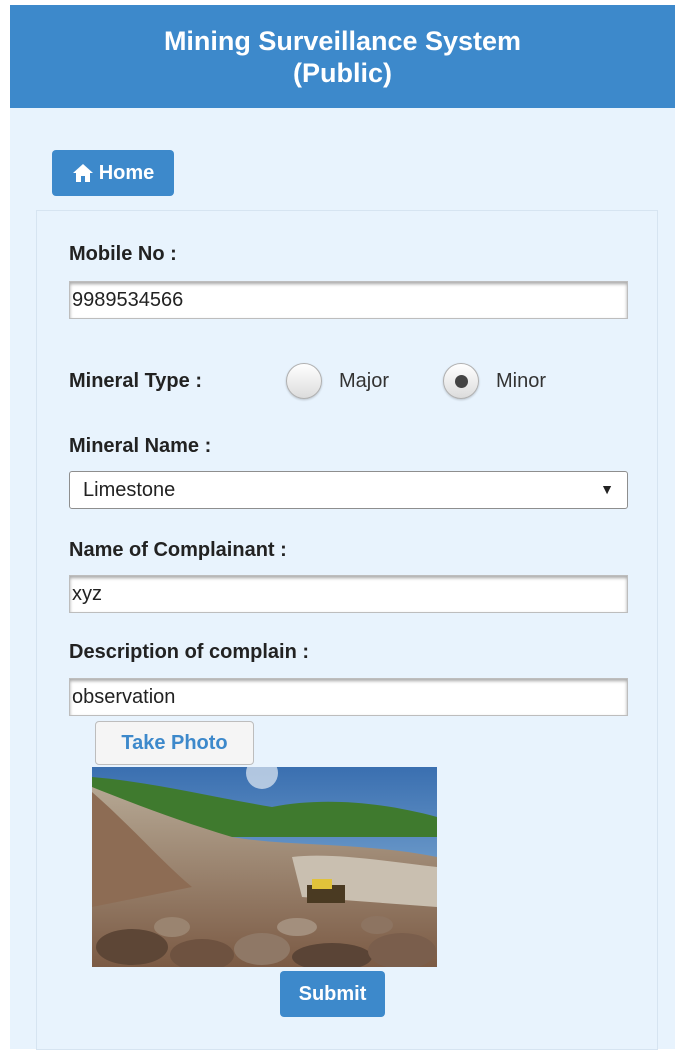 The height and width of the screenshot is (1050, 675). Describe the element at coordinates (129, 489) in the screenshot. I see `mineral-name-value: Limestone` at that location.